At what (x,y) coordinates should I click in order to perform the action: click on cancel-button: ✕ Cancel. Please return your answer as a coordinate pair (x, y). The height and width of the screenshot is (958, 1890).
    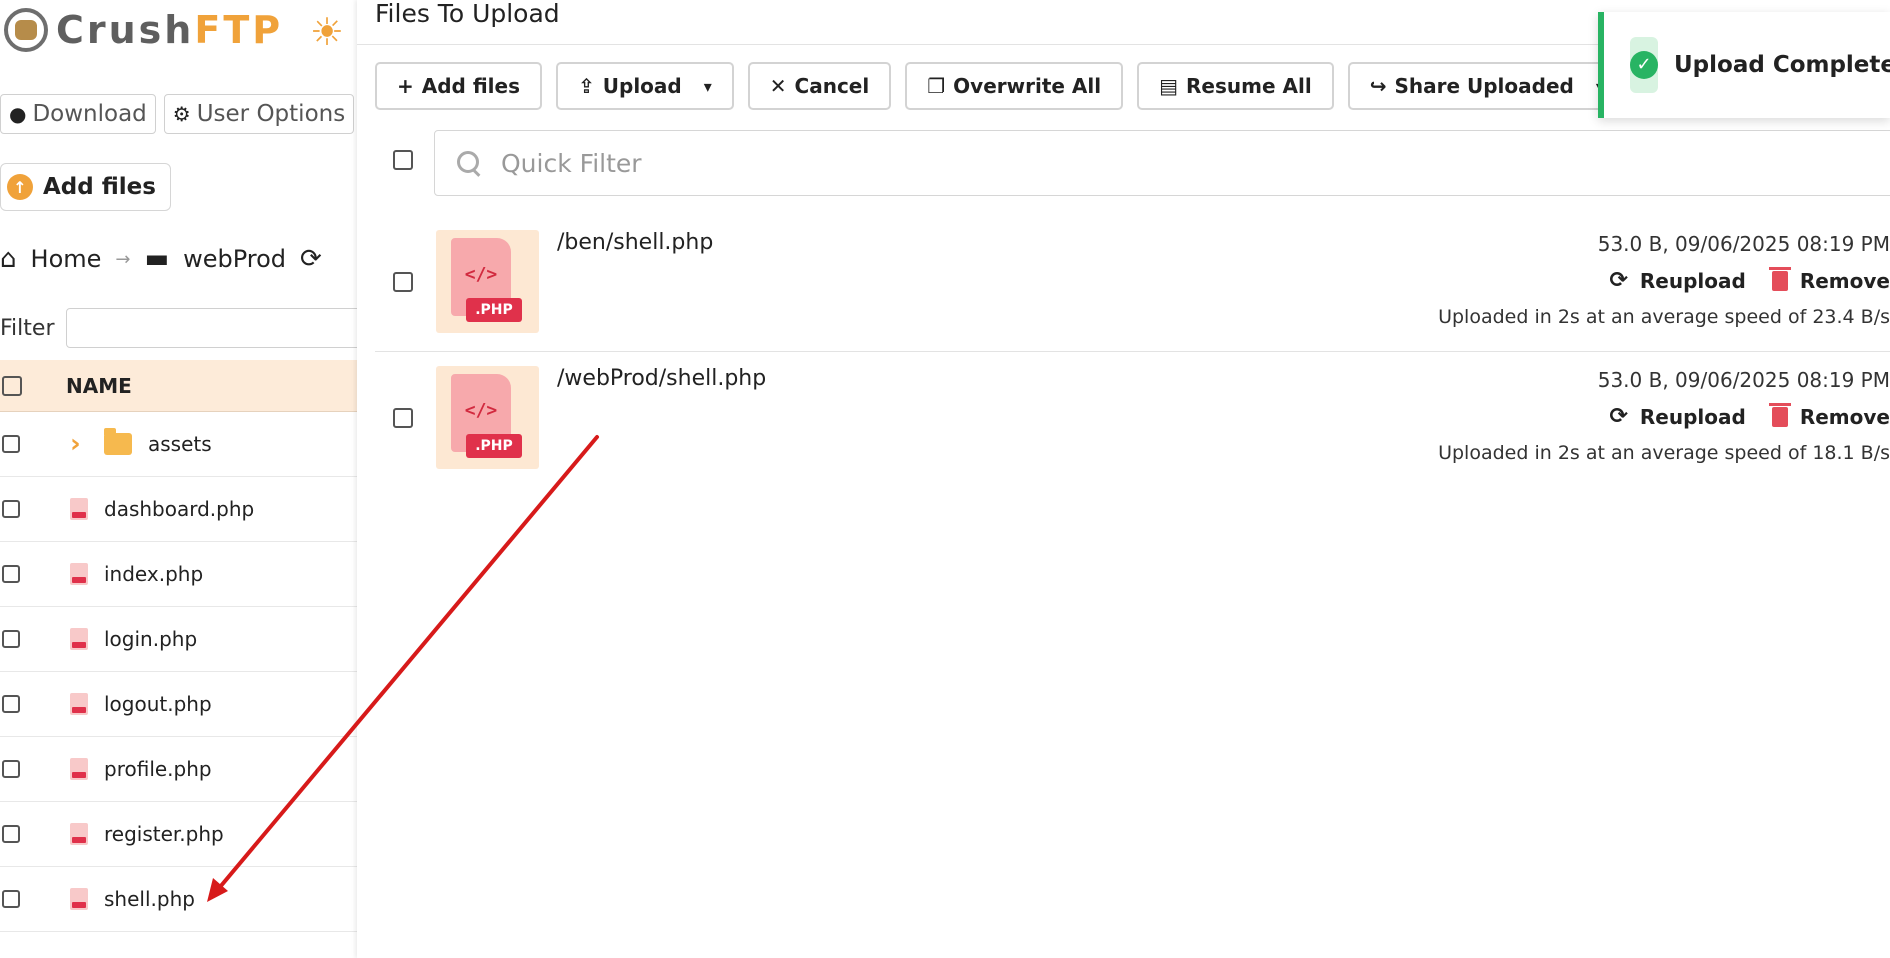
    Looking at the image, I should click on (819, 86).